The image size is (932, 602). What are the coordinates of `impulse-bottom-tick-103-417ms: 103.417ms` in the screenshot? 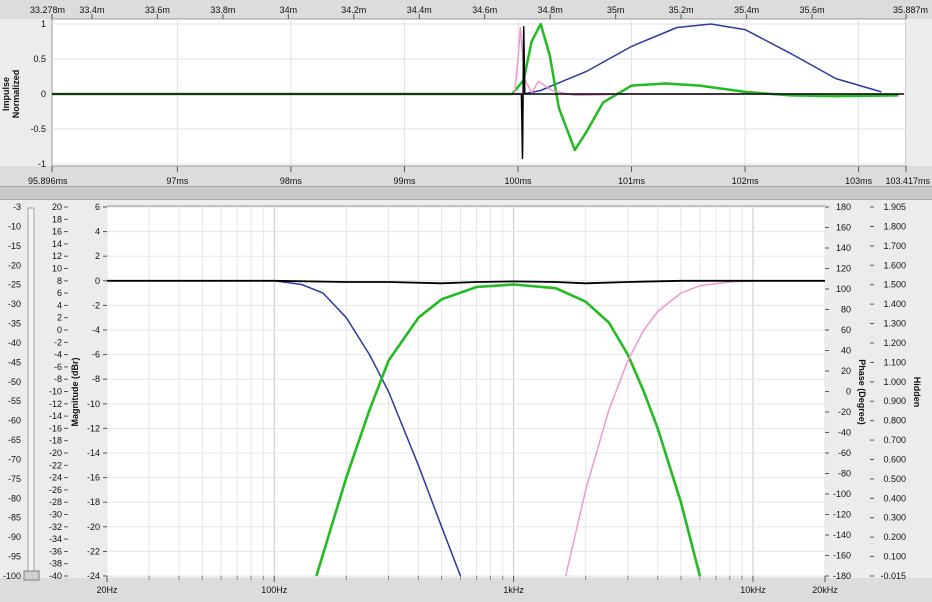 It's located at (907, 181).